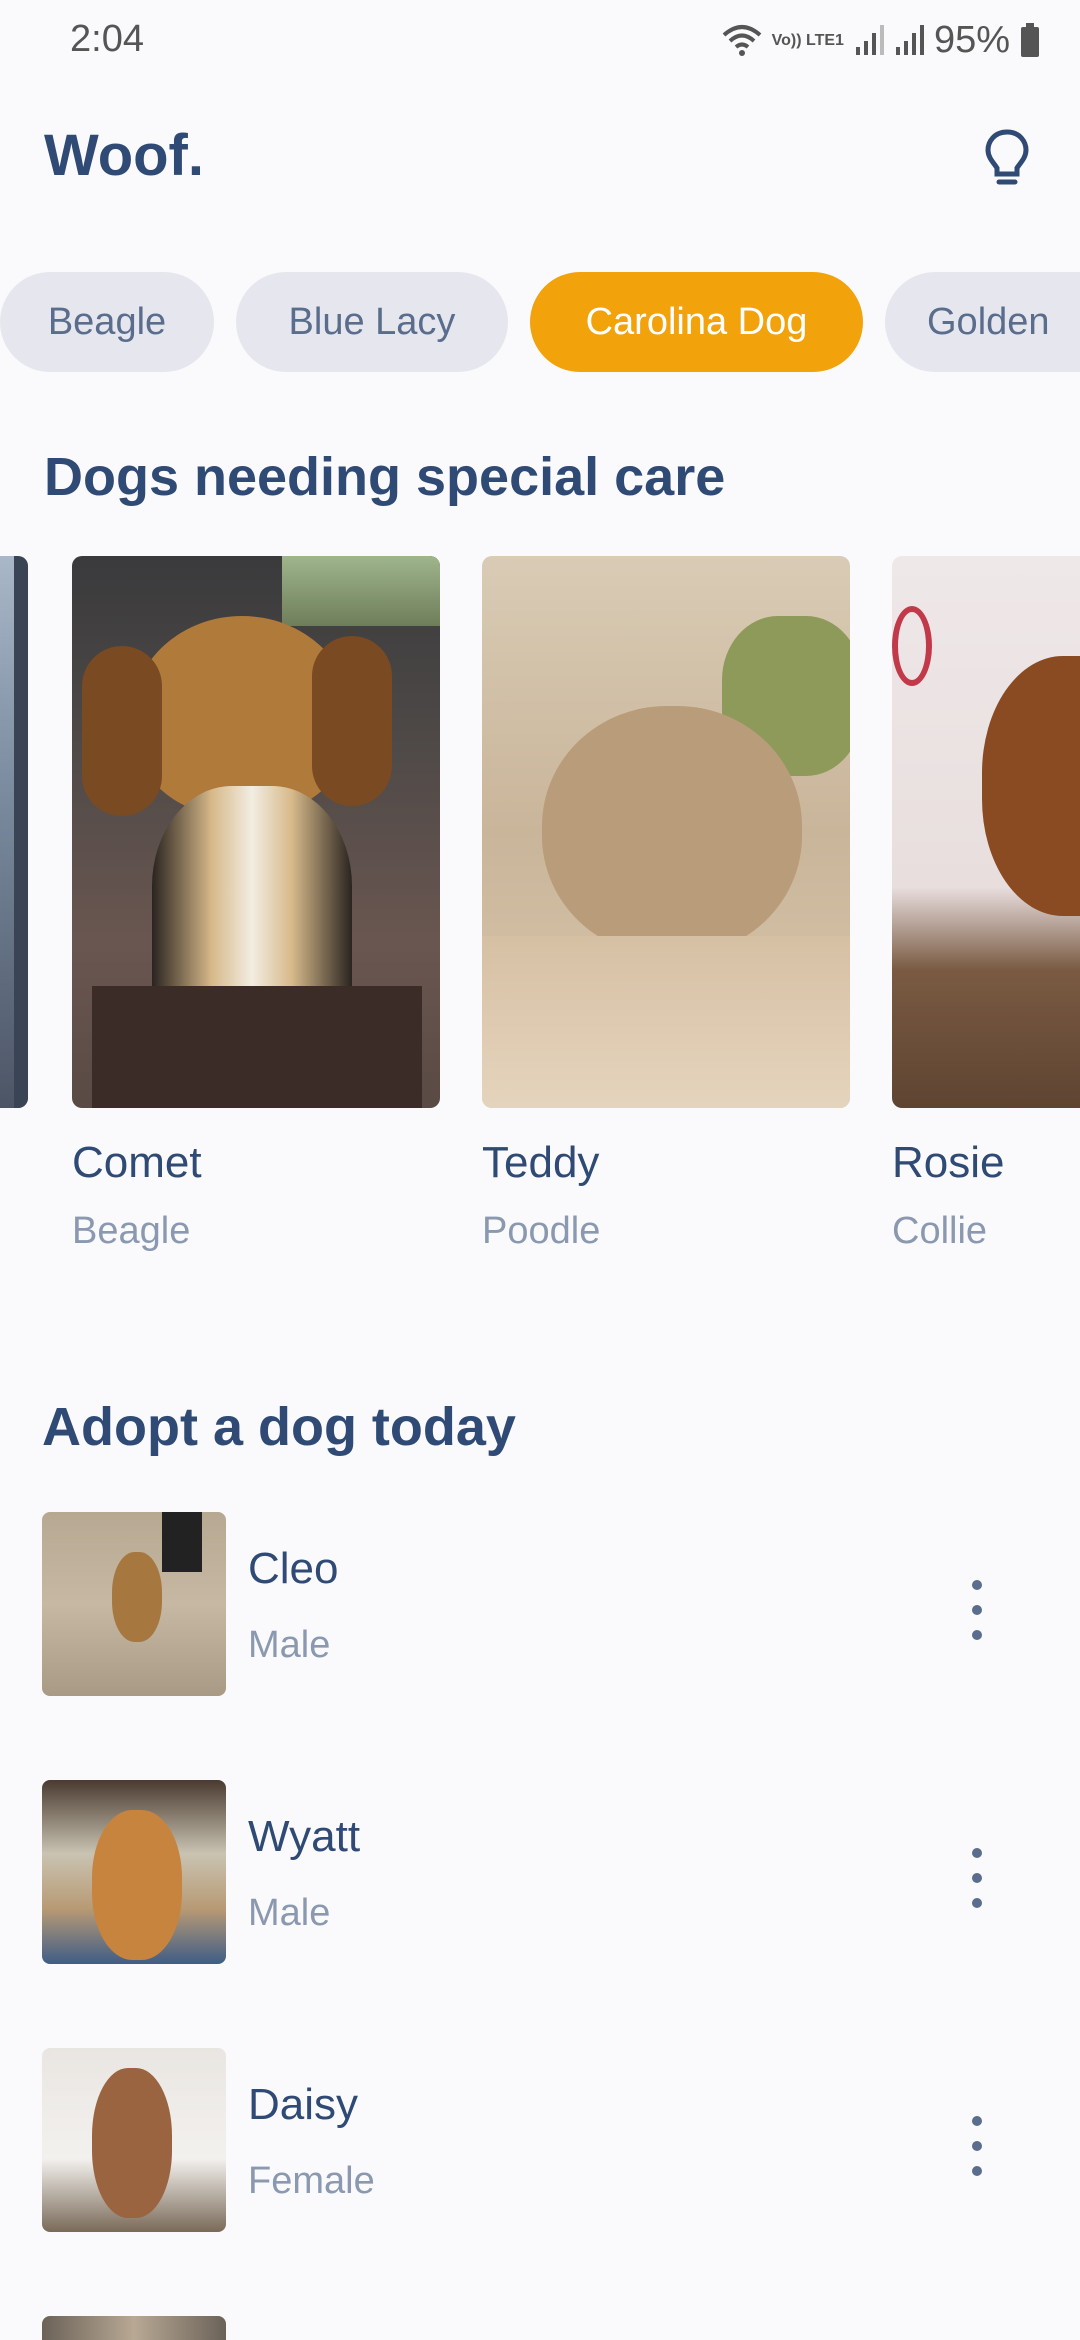  What do you see at coordinates (542, 2141) in the screenshot?
I see `list-item-daisy: Daisy Female` at bounding box center [542, 2141].